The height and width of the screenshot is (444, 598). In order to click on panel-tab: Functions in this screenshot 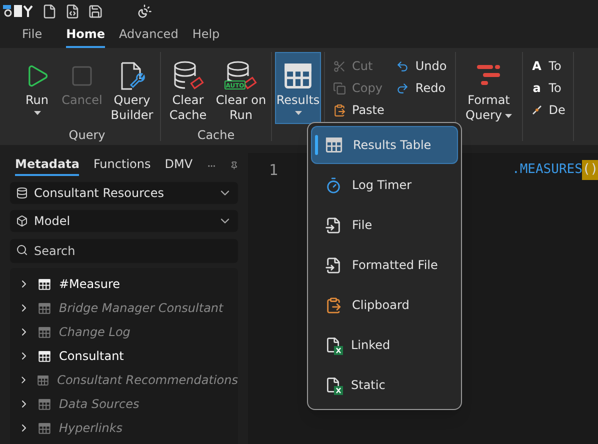, I will do `click(122, 165)`.